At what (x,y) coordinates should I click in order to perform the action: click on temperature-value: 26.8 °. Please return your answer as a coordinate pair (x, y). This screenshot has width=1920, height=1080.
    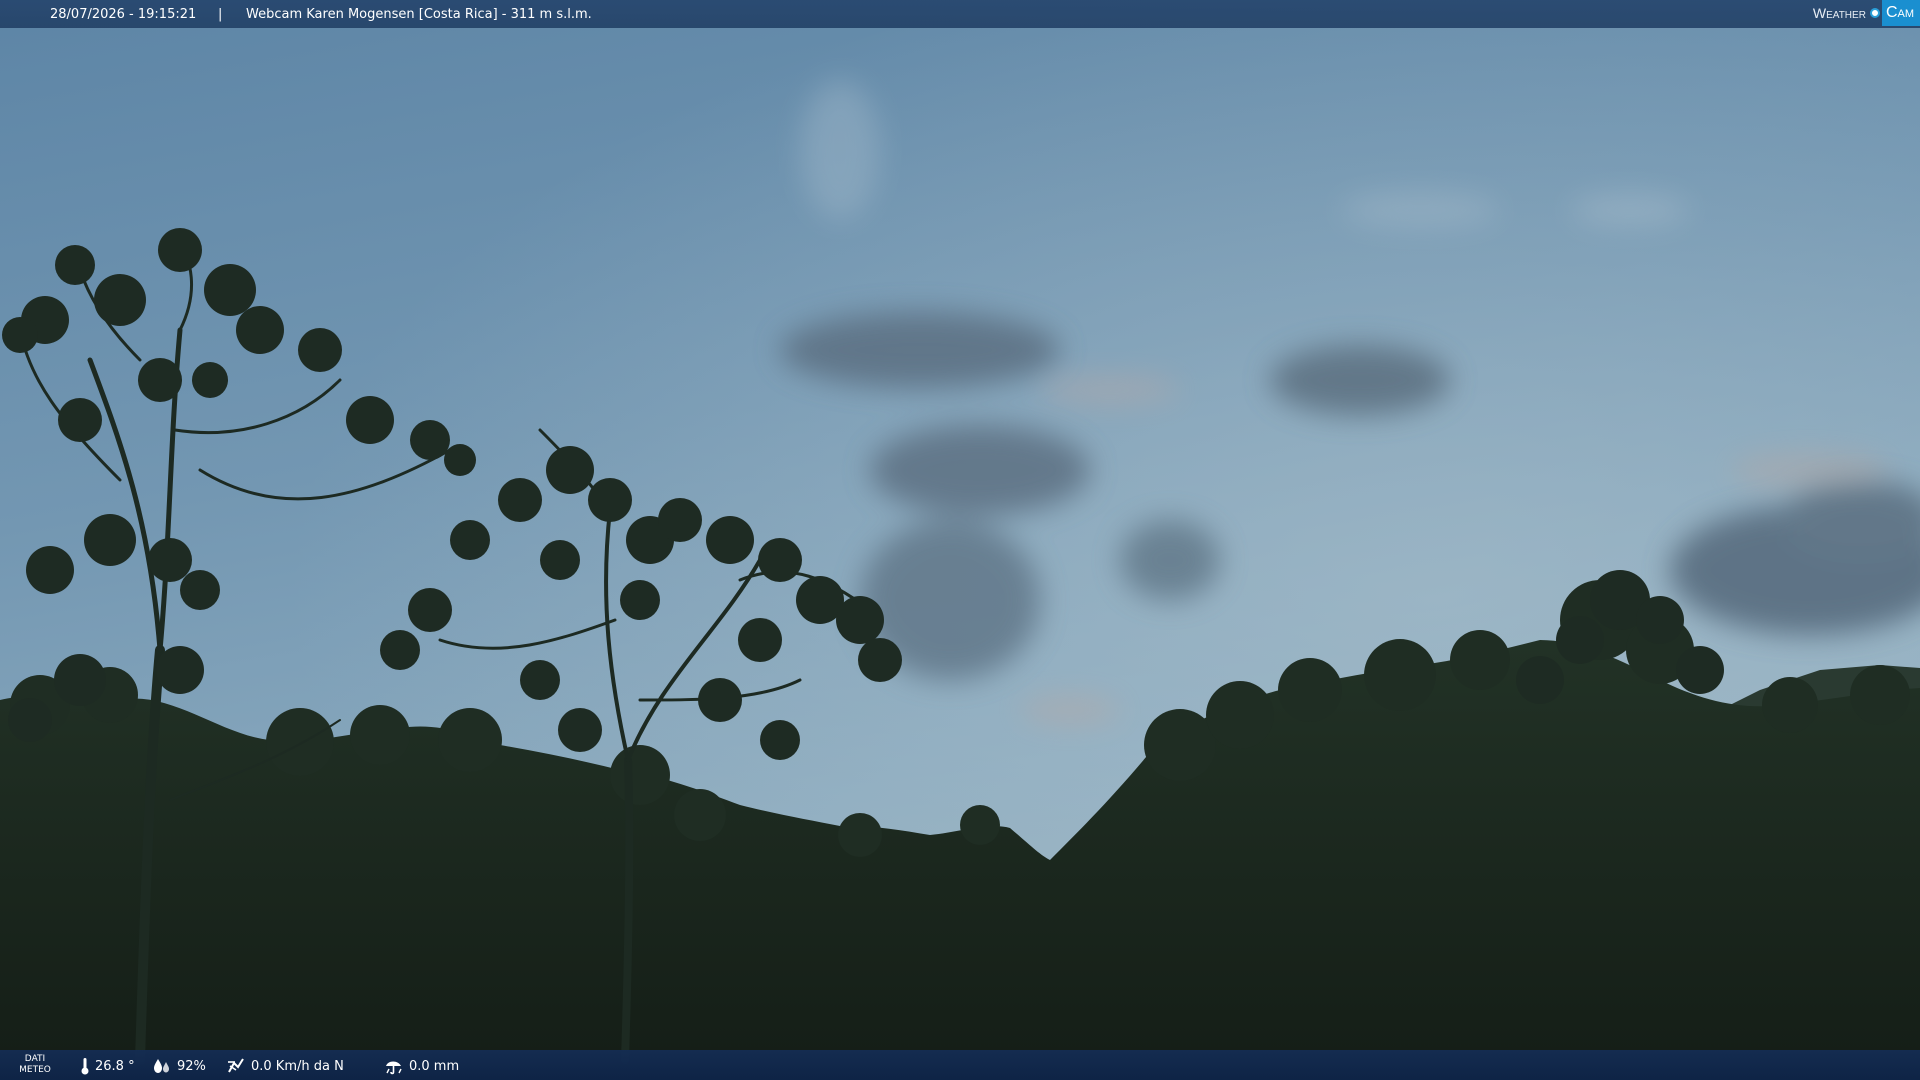
    Looking at the image, I should click on (115, 1066).